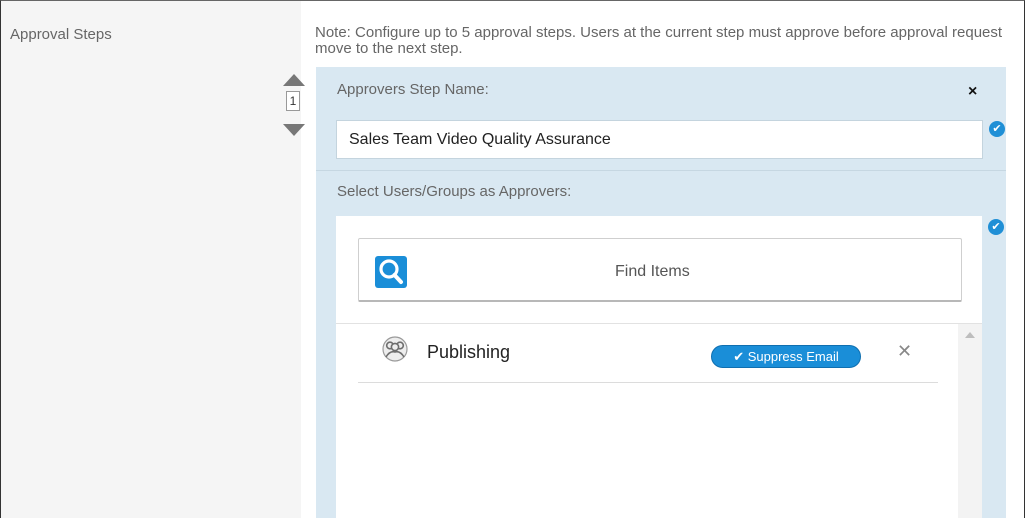 Image resolution: width=1026 pixels, height=518 pixels. I want to click on step-name-input, so click(659, 139).